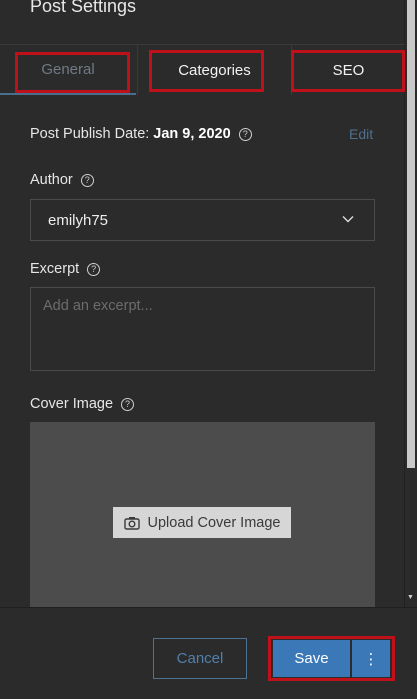  What do you see at coordinates (68, 70) in the screenshot?
I see `tab-general: General` at bounding box center [68, 70].